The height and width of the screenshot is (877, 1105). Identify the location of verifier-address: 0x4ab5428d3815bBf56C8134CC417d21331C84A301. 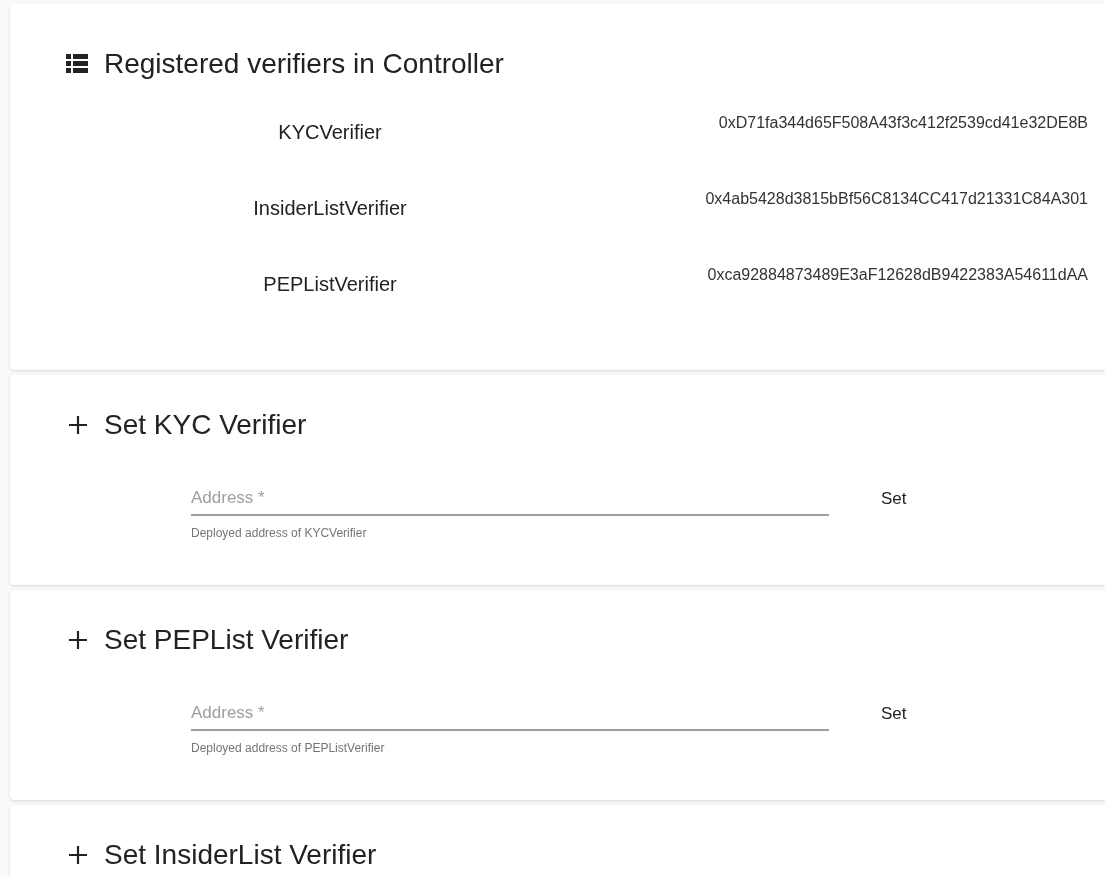
(896, 199).